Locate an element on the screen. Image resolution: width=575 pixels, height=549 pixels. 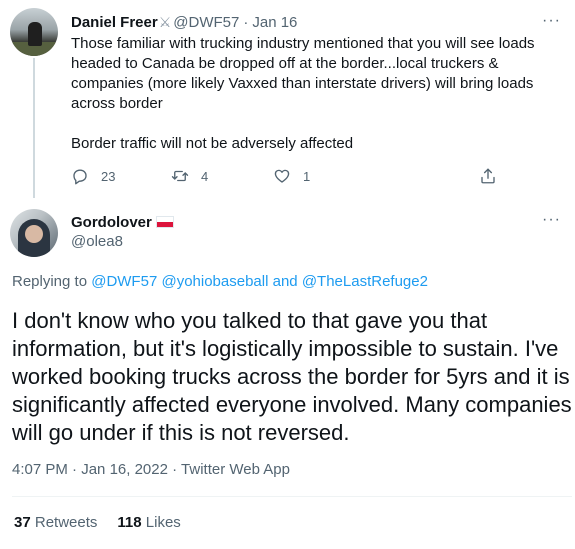
replying-and-text: and is located at coordinates (285, 281).